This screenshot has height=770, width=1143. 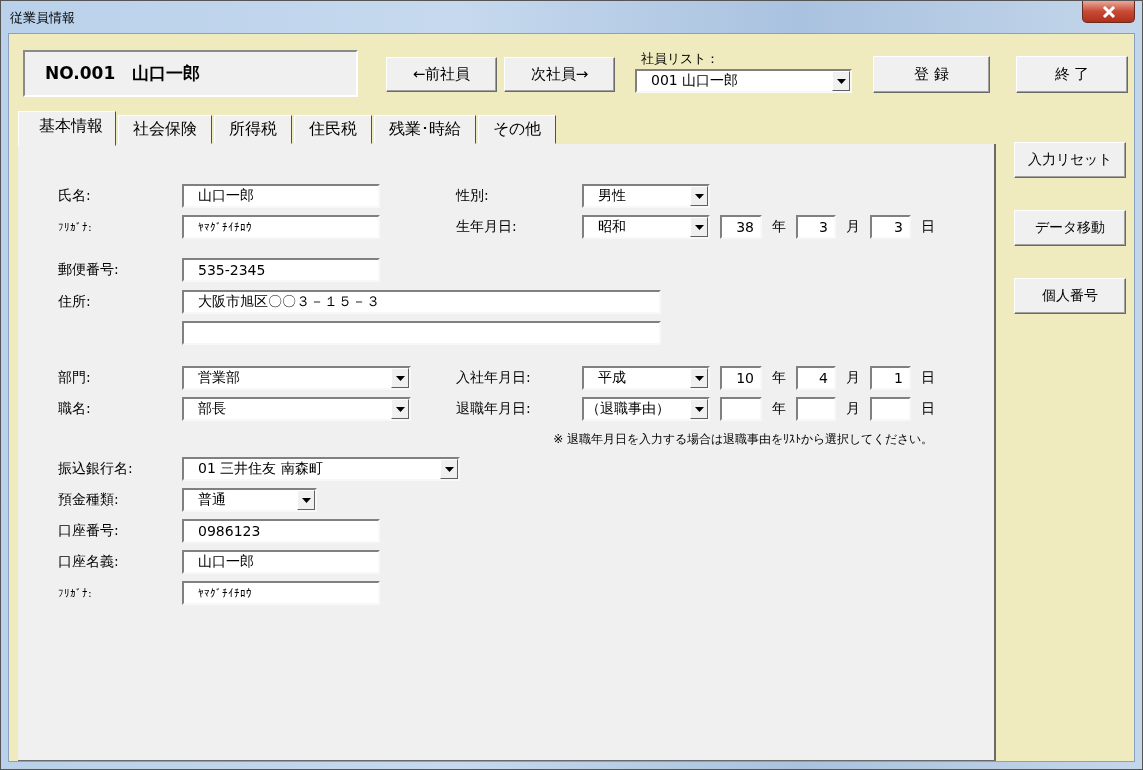 I want to click on field-label: 職名:, so click(x=75, y=409).